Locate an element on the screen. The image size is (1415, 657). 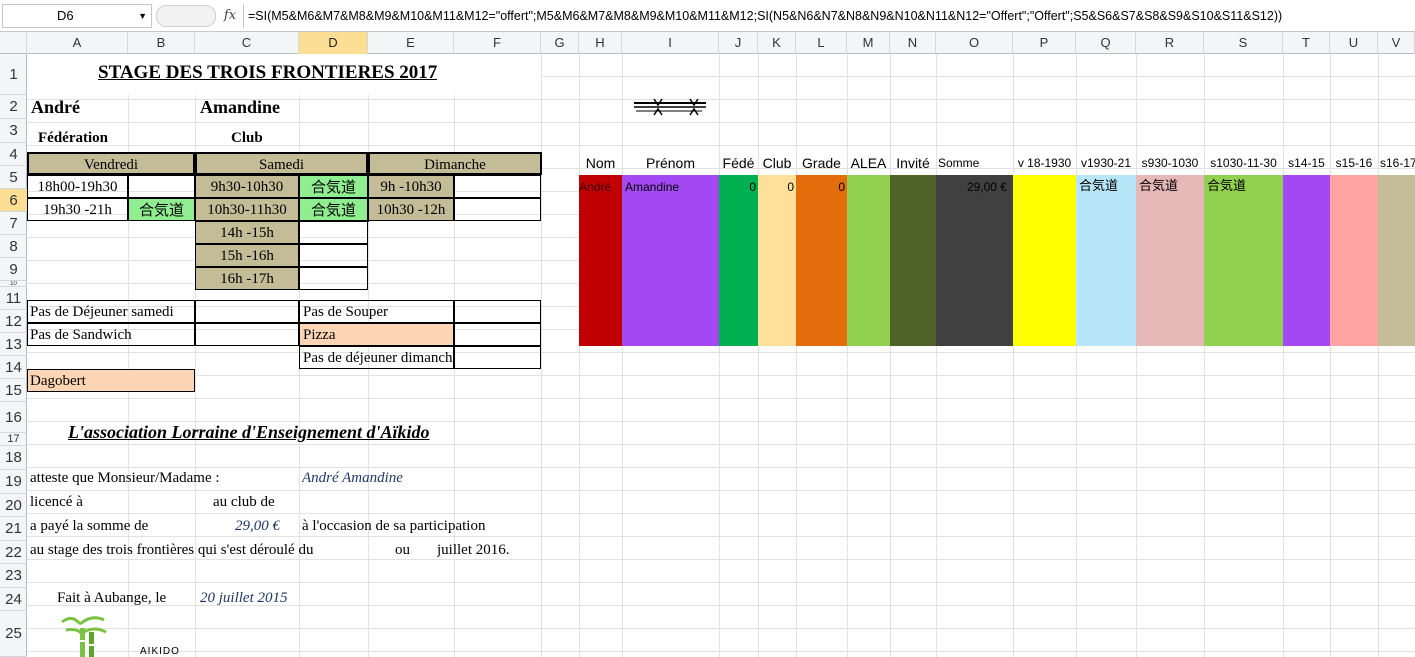
column-header: N is located at coordinates (913, 43).